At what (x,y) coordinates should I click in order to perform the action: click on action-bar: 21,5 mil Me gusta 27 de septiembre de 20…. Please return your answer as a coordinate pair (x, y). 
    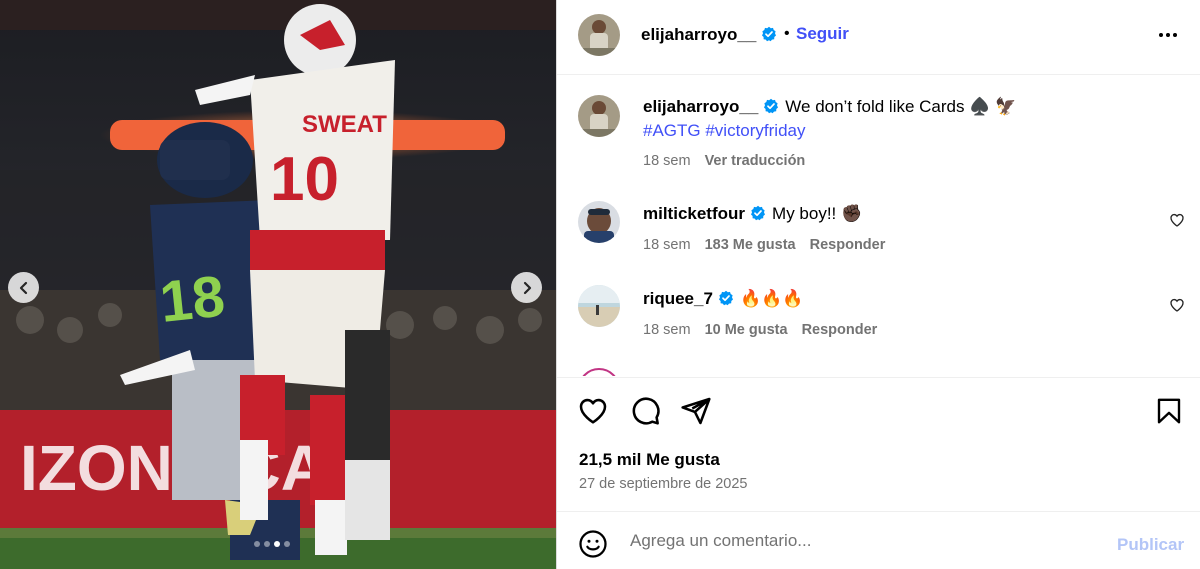
    Looking at the image, I should click on (878, 444).